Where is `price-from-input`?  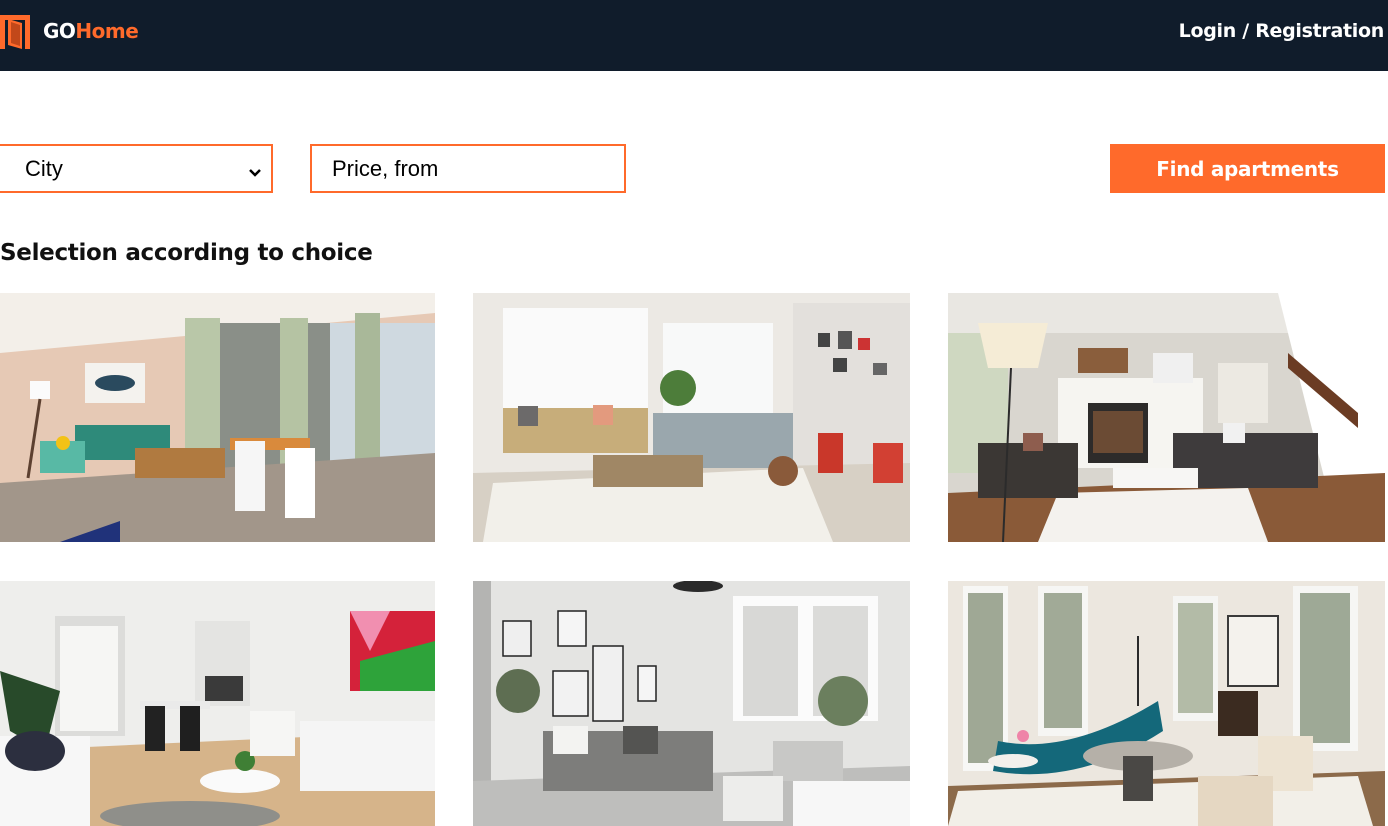
price-from-input is located at coordinates (468, 168).